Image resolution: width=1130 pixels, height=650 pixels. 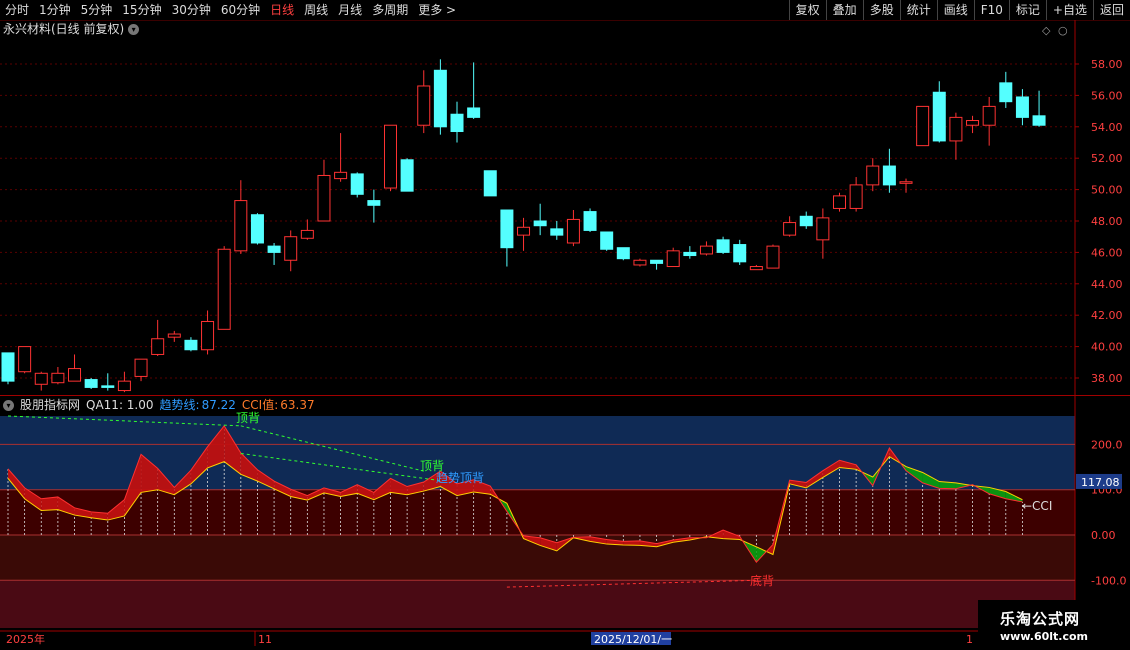 I want to click on watermark-url: www.60lt.com, so click(x=1044, y=636).